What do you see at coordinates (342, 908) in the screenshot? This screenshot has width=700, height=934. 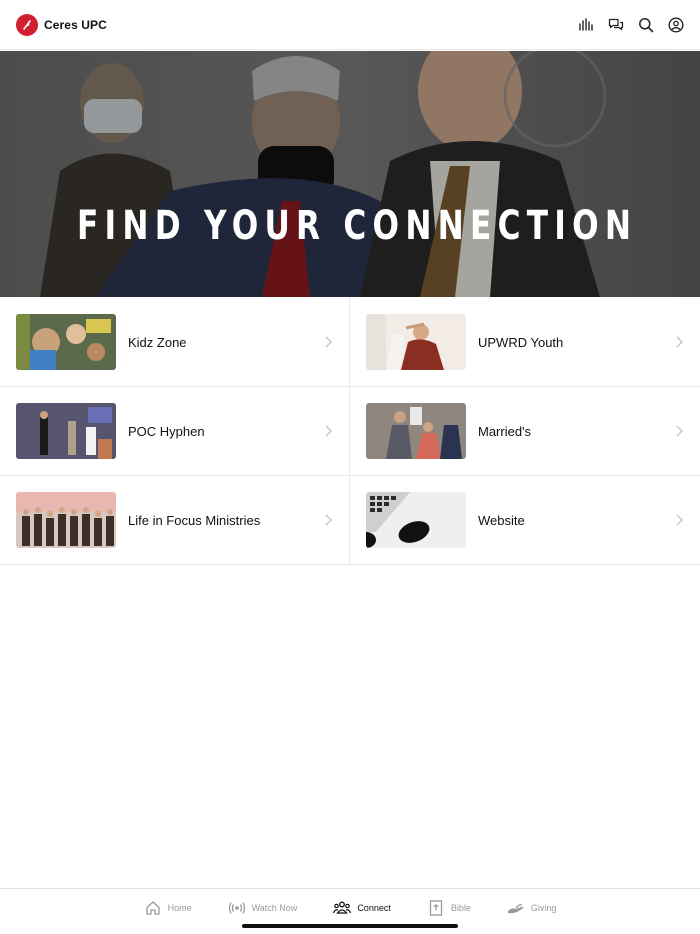 I see `people-icon` at bounding box center [342, 908].